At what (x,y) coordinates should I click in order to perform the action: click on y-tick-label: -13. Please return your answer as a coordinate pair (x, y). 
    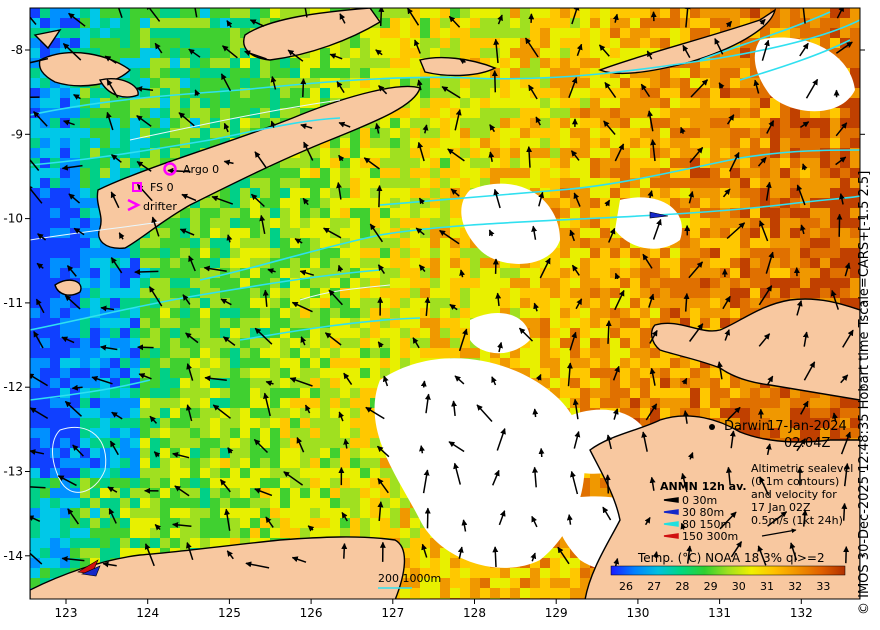
    Looking at the image, I should click on (13, 472).